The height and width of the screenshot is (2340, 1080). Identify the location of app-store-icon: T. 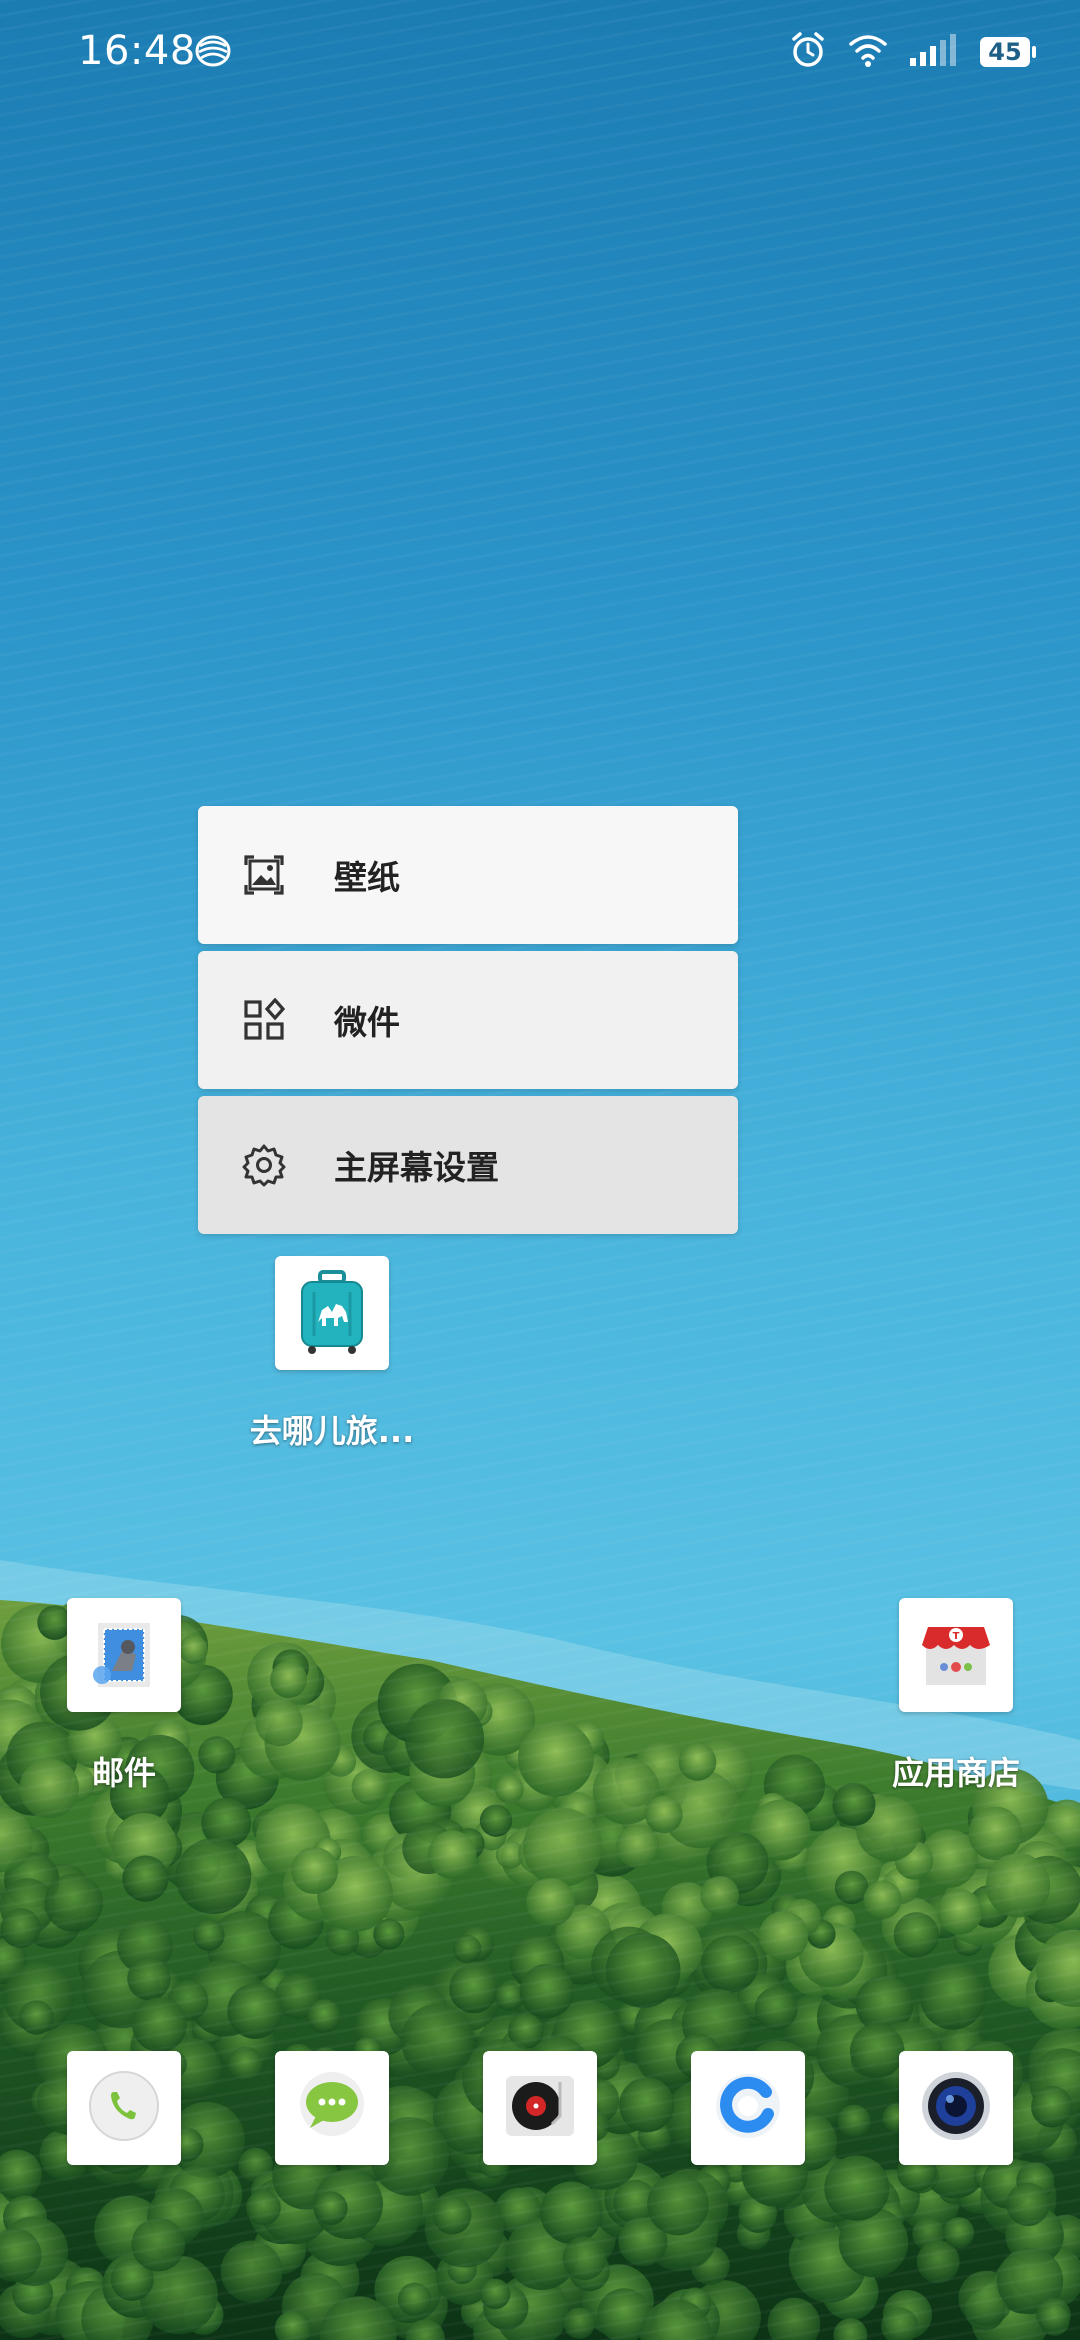
(956, 1655).